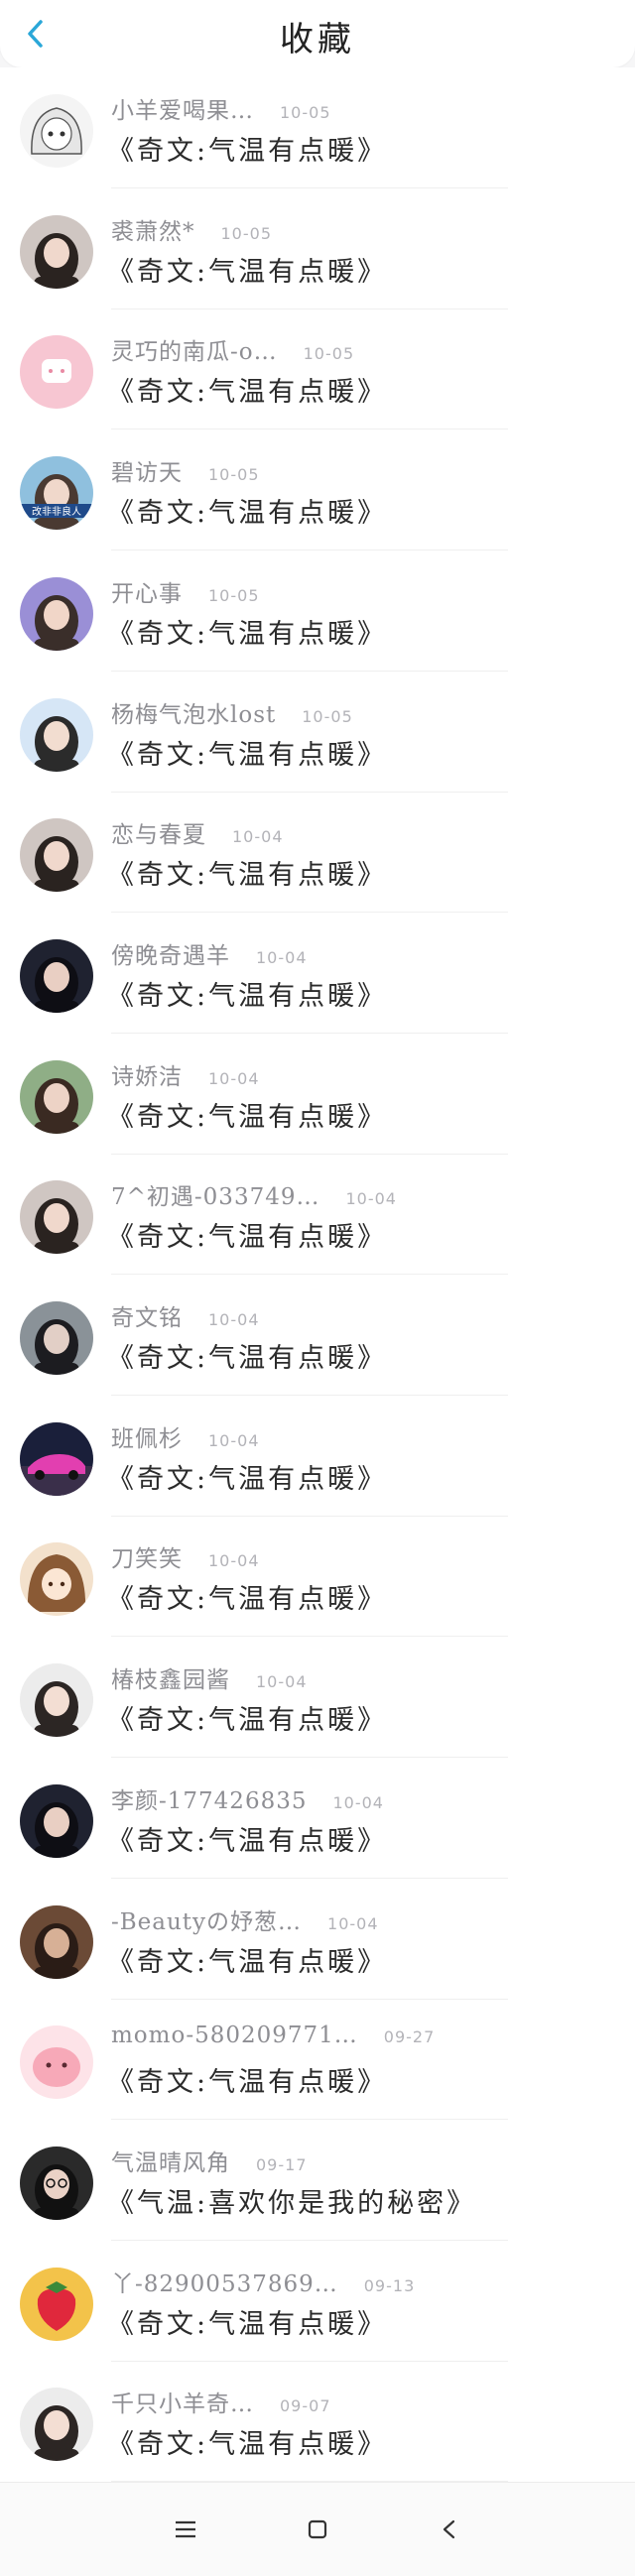  What do you see at coordinates (317, 1939) in the screenshot?
I see `favorite-item: -Beautyの妤葱… 10-04 《奇文:气温有点暖》` at bounding box center [317, 1939].